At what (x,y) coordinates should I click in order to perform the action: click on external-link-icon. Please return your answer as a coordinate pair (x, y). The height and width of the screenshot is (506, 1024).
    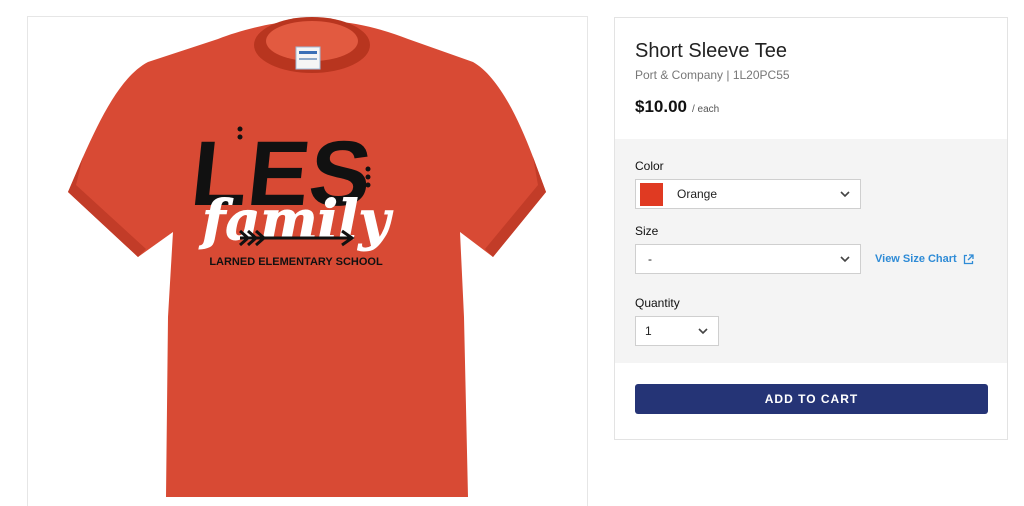
    Looking at the image, I should click on (968, 258).